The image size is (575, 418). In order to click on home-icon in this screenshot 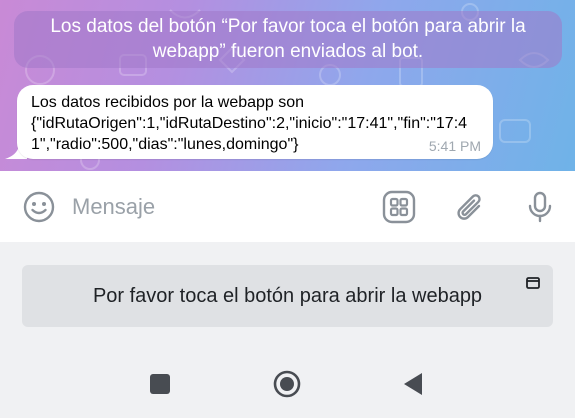, I will do `click(287, 384)`.